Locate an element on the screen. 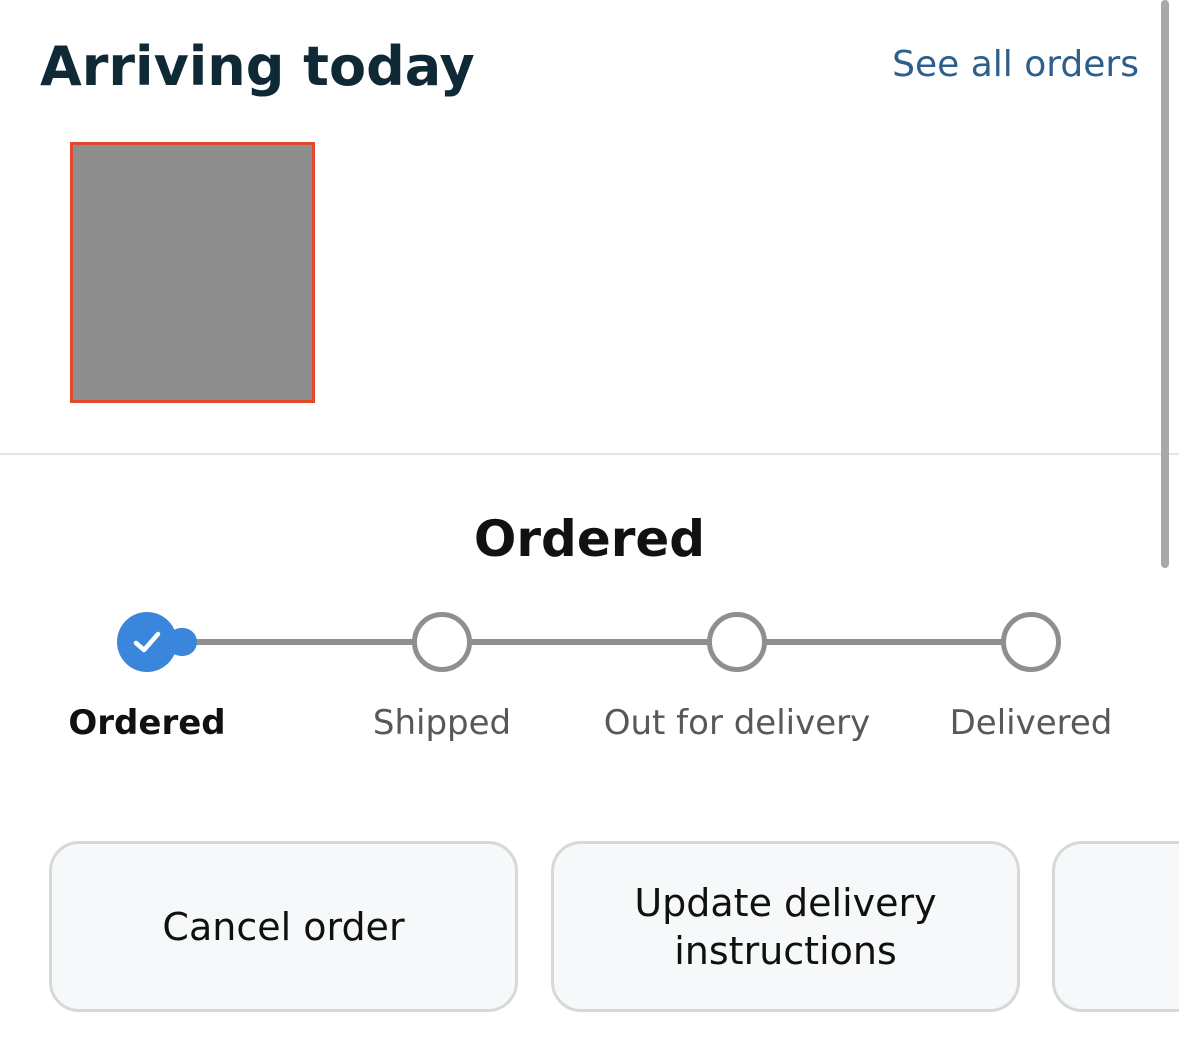 This screenshot has width=1179, height=1056. step-delivered-circle-icon is located at coordinates (1031, 642).